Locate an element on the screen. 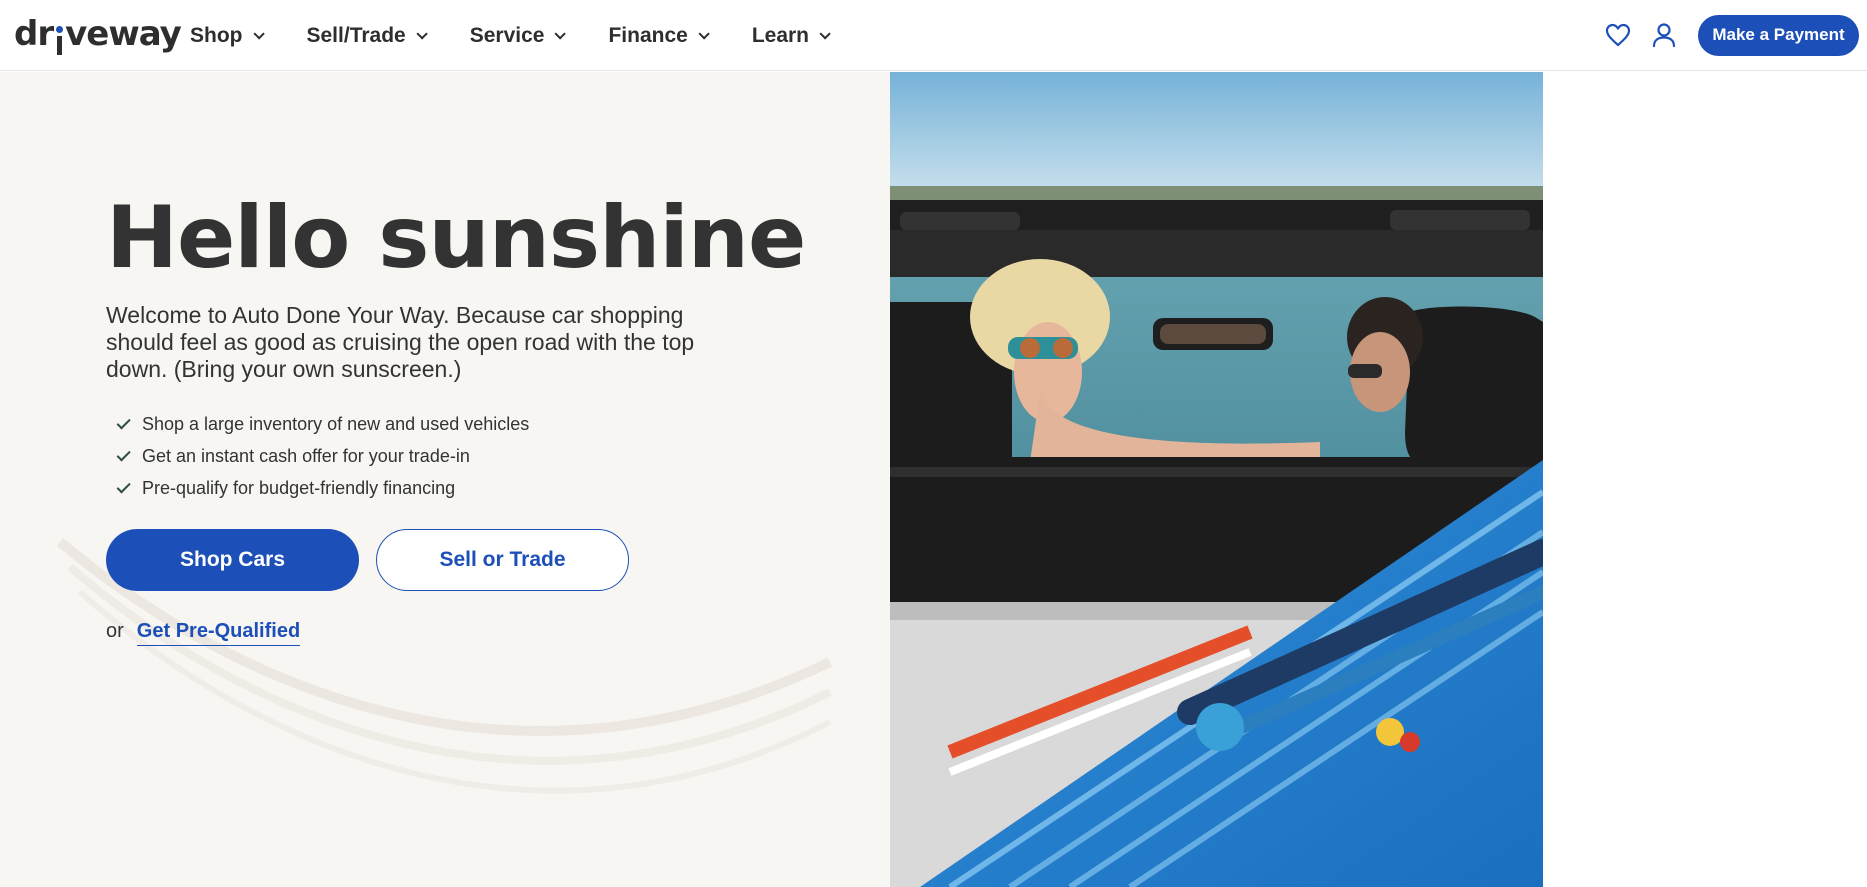 The height and width of the screenshot is (887, 1867). driveway-logo: dr veway is located at coordinates (98, 34).